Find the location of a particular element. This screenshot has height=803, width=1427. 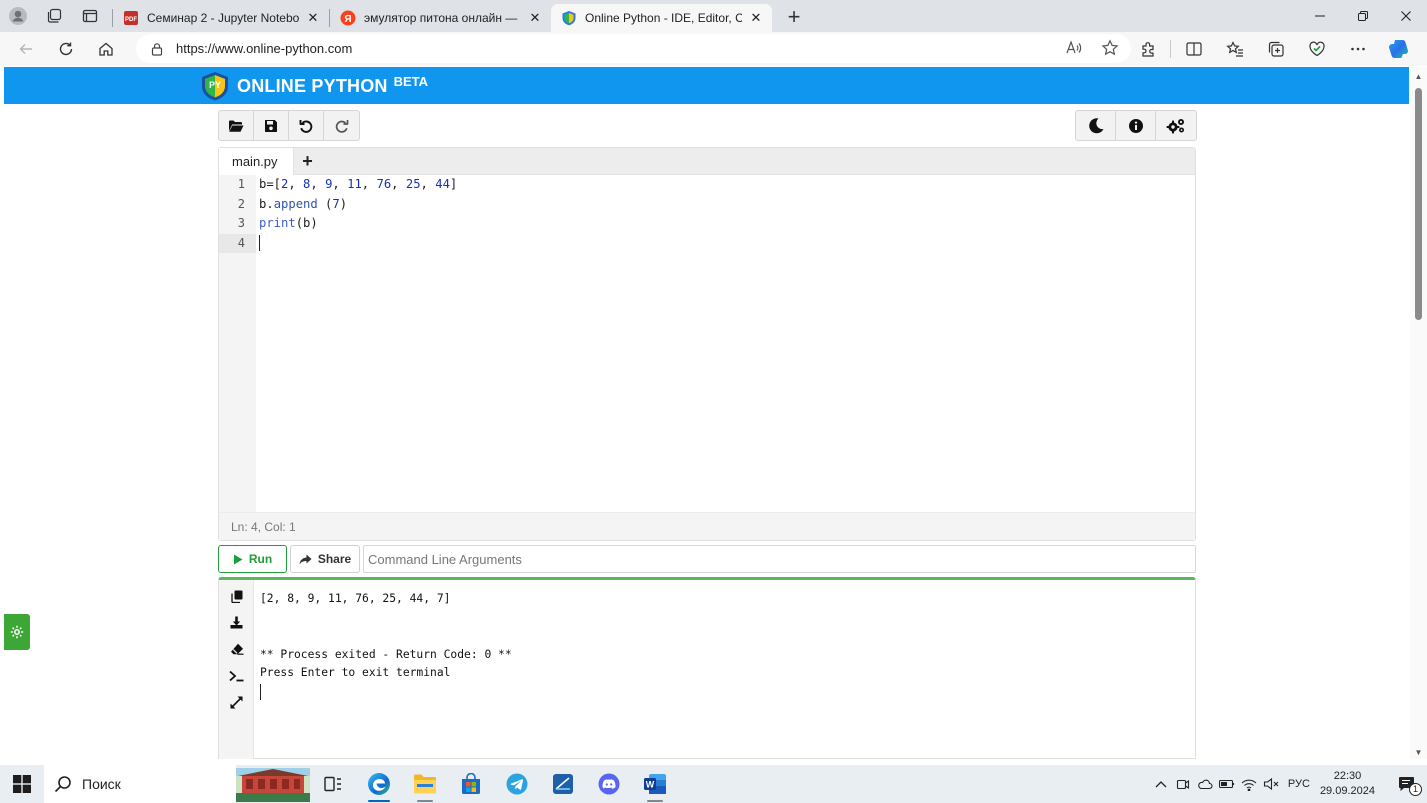

more-options-icon is located at coordinates (1357, 49).